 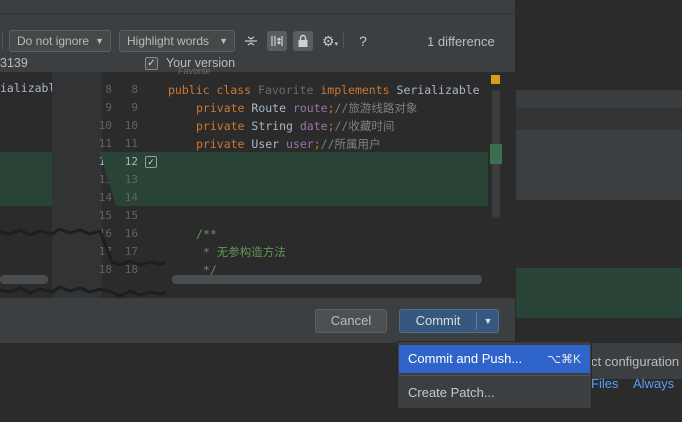 What do you see at coordinates (307, 108) in the screenshot?
I see `code-line-9: private Route route;//旅游线路对象` at bounding box center [307, 108].